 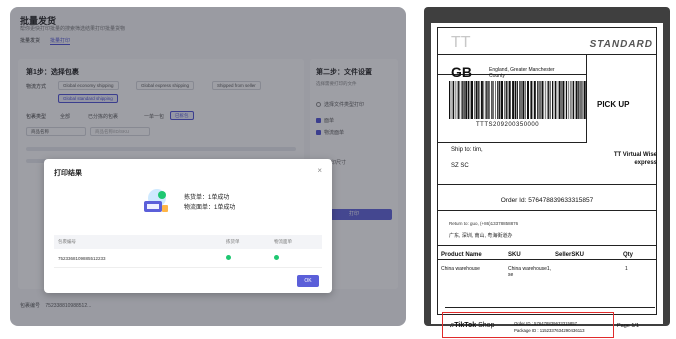 I want to click on item-qty: 1, so click(x=626, y=269).